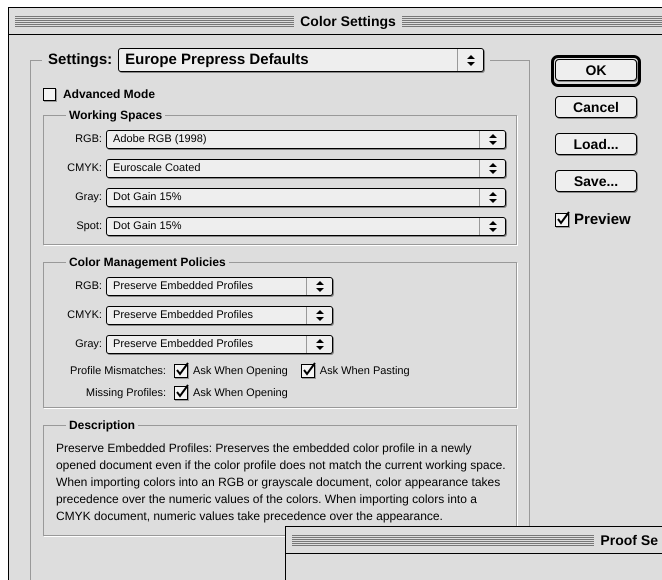 The image size is (662, 580). I want to click on policy-label: Missing Profiles:, so click(125, 393).